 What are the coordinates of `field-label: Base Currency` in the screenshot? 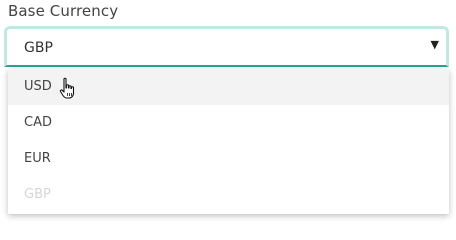 It's located at (63, 11).